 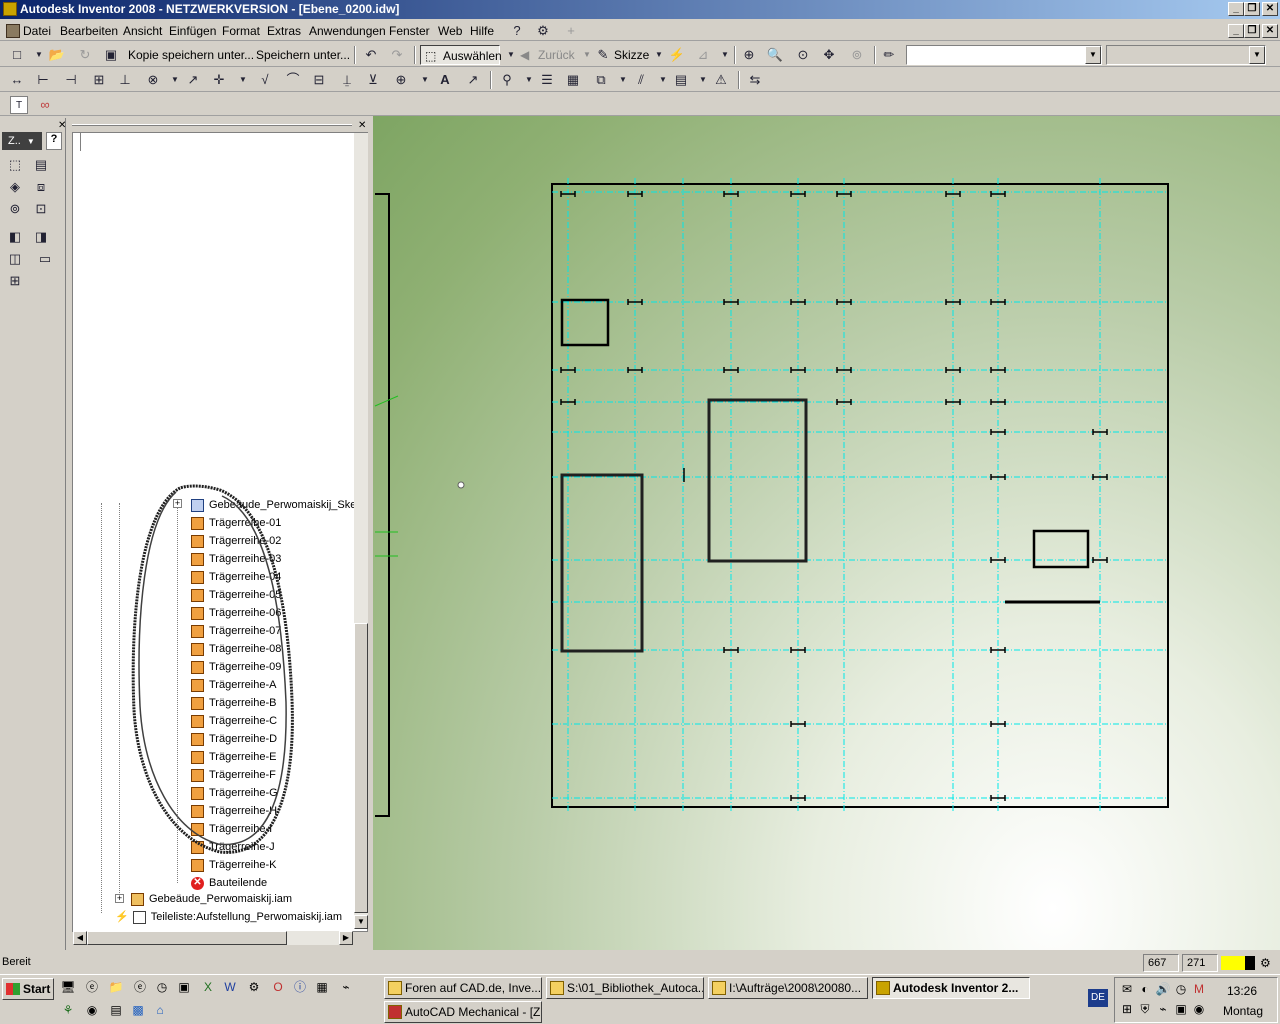 What do you see at coordinates (571, 31) in the screenshot?
I see `add-icon: +` at bounding box center [571, 31].